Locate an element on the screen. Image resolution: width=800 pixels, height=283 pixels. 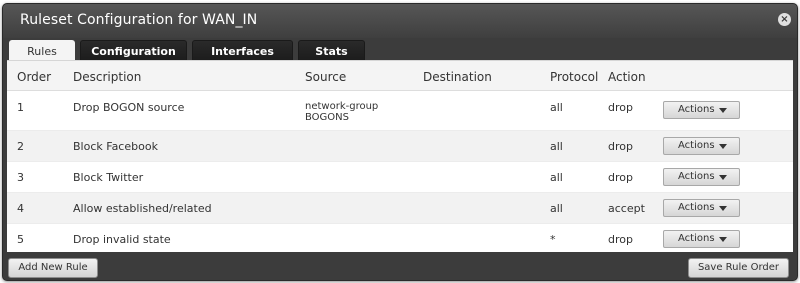
dialog-footer: Add New Rule Save Rule Order is located at coordinates (400, 266).